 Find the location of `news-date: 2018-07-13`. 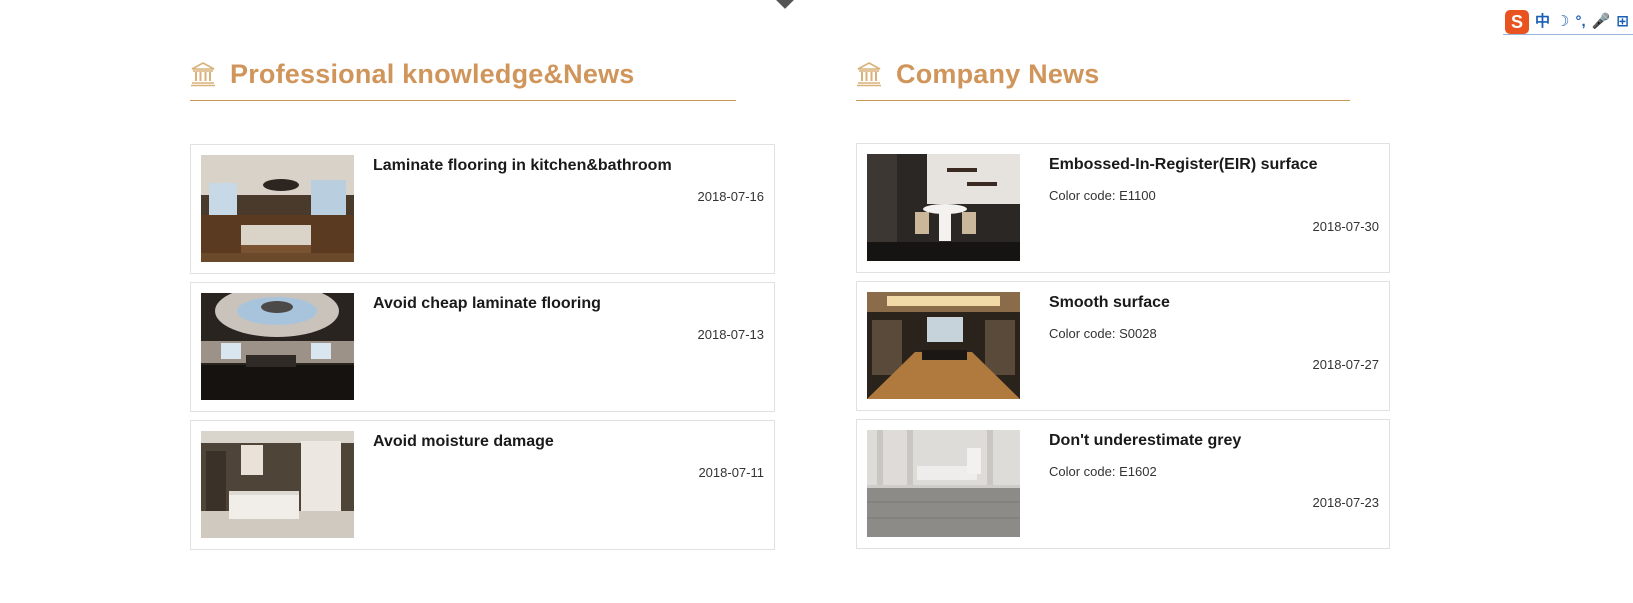

news-date: 2018-07-13 is located at coordinates (731, 334).